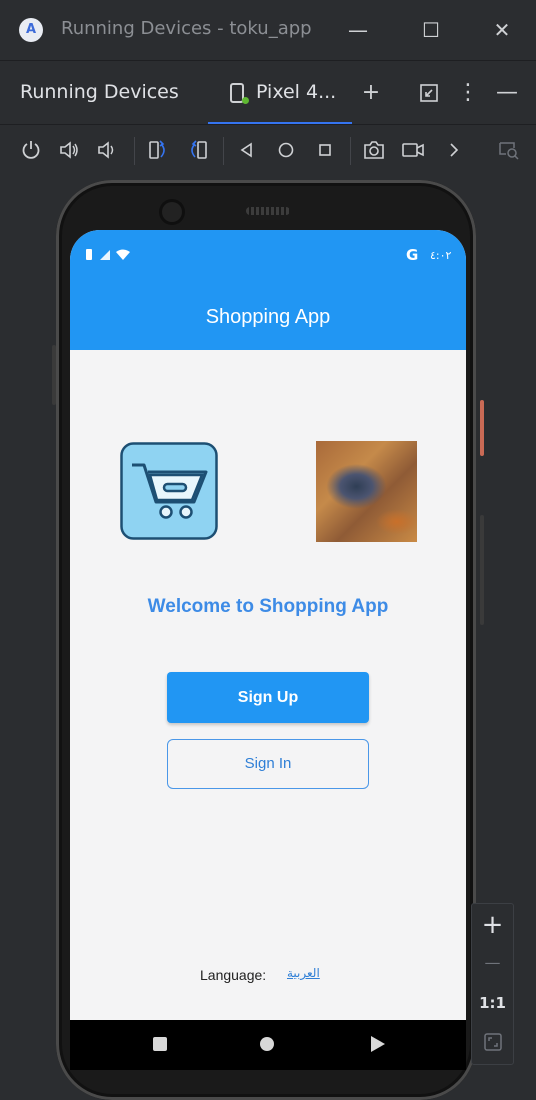 The height and width of the screenshot is (1100, 536). I want to click on status-icons, so click(110, 257).